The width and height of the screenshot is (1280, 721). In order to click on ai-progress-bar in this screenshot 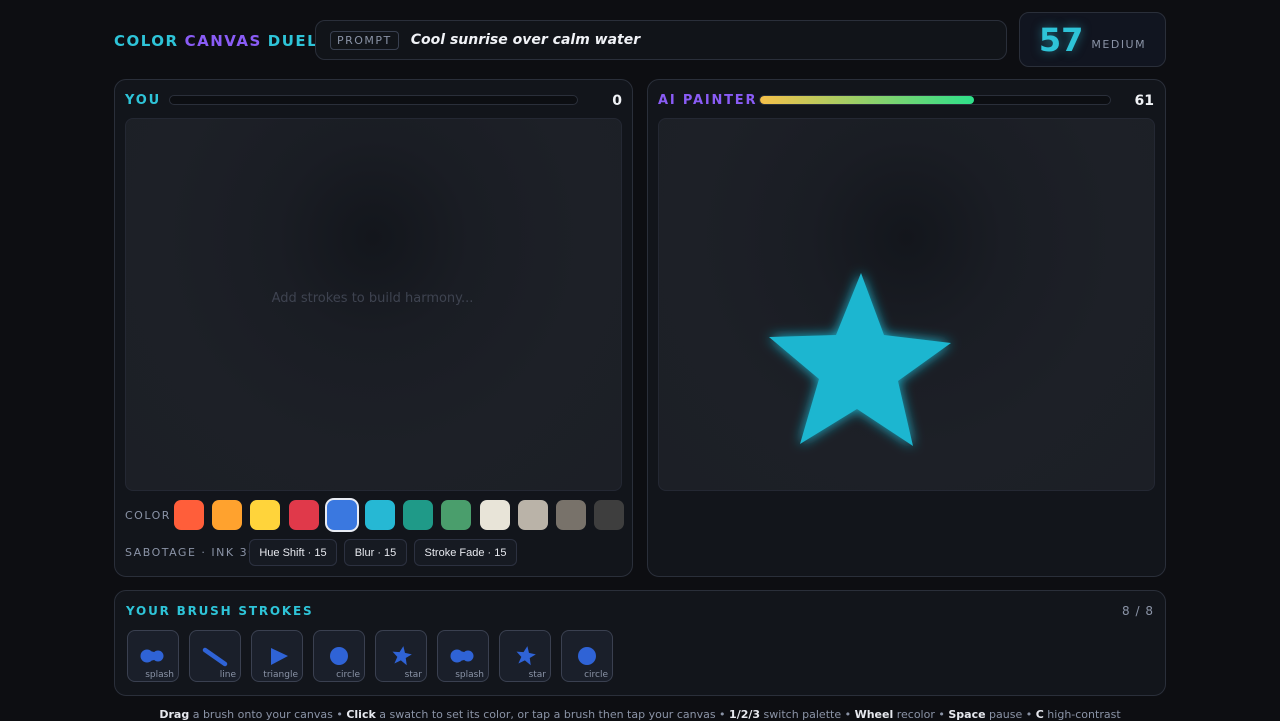, I will do `click(935, 100)`.